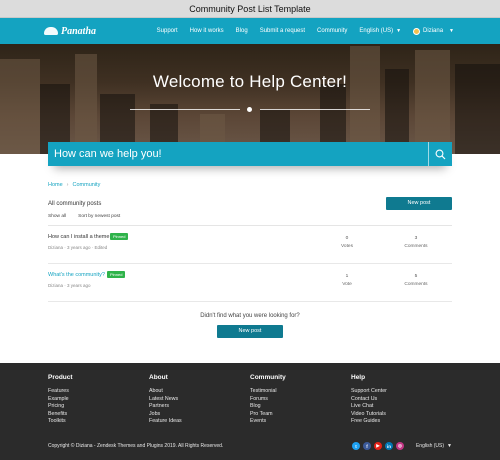 Image resolution: width=500 pixels, height=460 pixels. Describe the element at coordinates (300, 407) in the screenshot. I see `footer-link: Blog` at that location.